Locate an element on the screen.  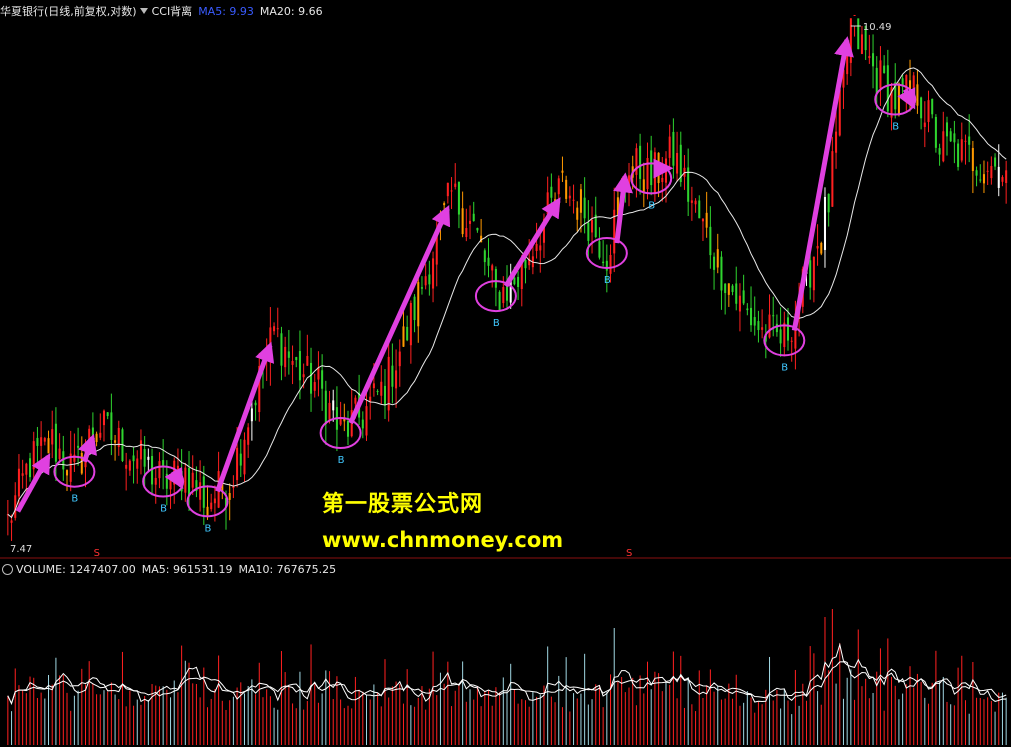
ma20-readout: MA20: 9.66 is located at coordinates (291, 11).